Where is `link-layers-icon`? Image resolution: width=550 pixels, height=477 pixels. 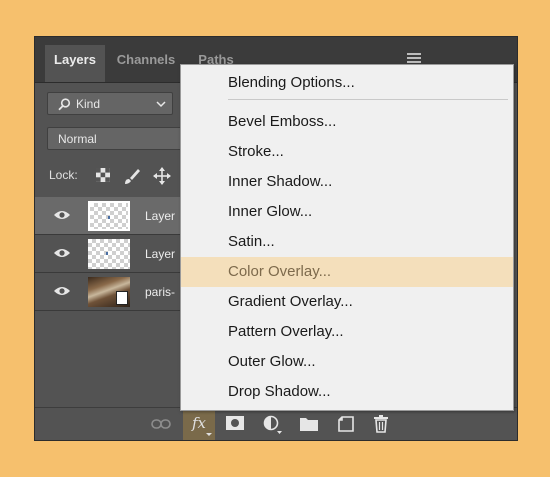
link-layers-icon is located at coordinates (161, 424).